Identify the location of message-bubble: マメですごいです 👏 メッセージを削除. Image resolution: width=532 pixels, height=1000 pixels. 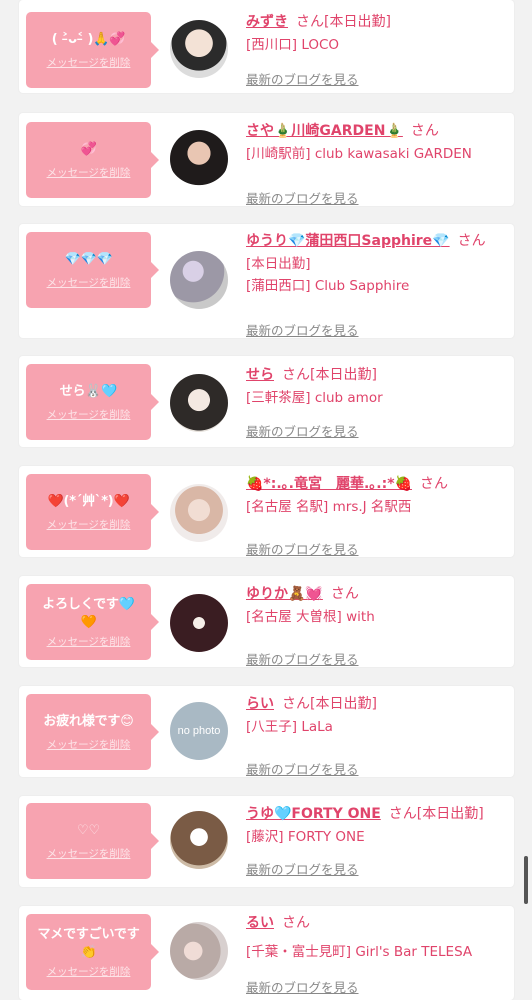
(92, 952).